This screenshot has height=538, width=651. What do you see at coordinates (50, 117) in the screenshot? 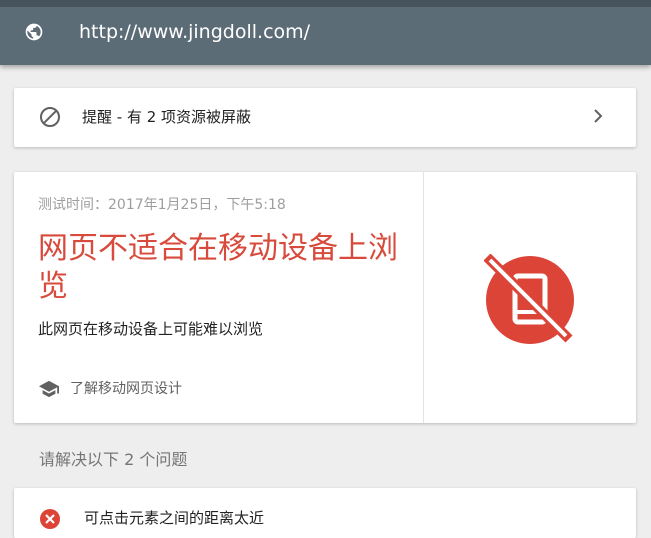
I see `block-icon` at bounding box center [50, 117].